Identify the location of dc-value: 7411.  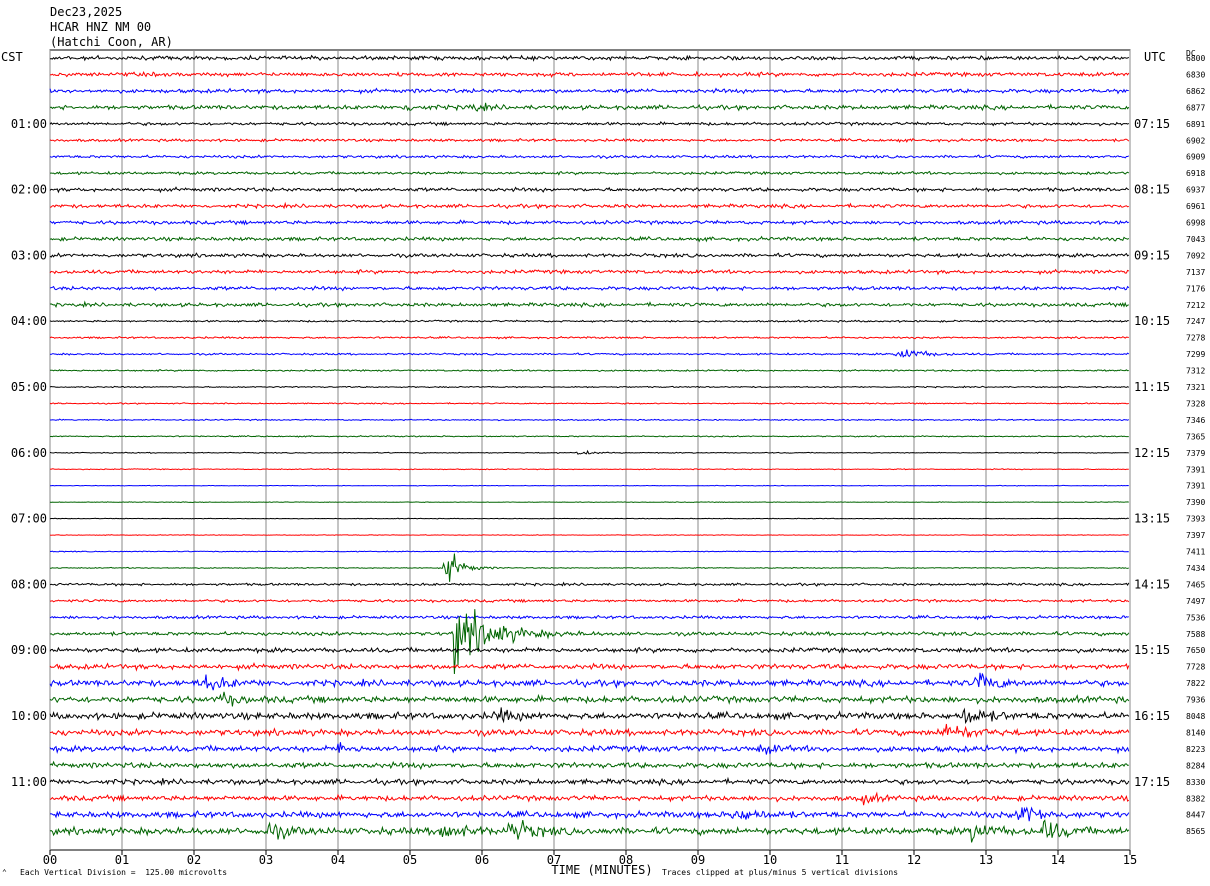
(1195, 552).